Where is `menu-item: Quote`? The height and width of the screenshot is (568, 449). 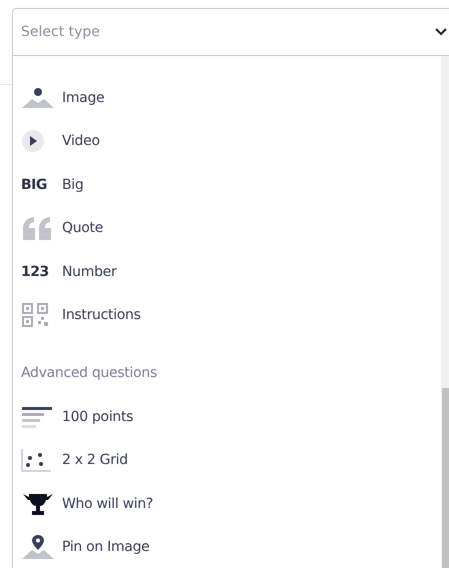 menu-item: Quote is located at coordinates (227, 228).